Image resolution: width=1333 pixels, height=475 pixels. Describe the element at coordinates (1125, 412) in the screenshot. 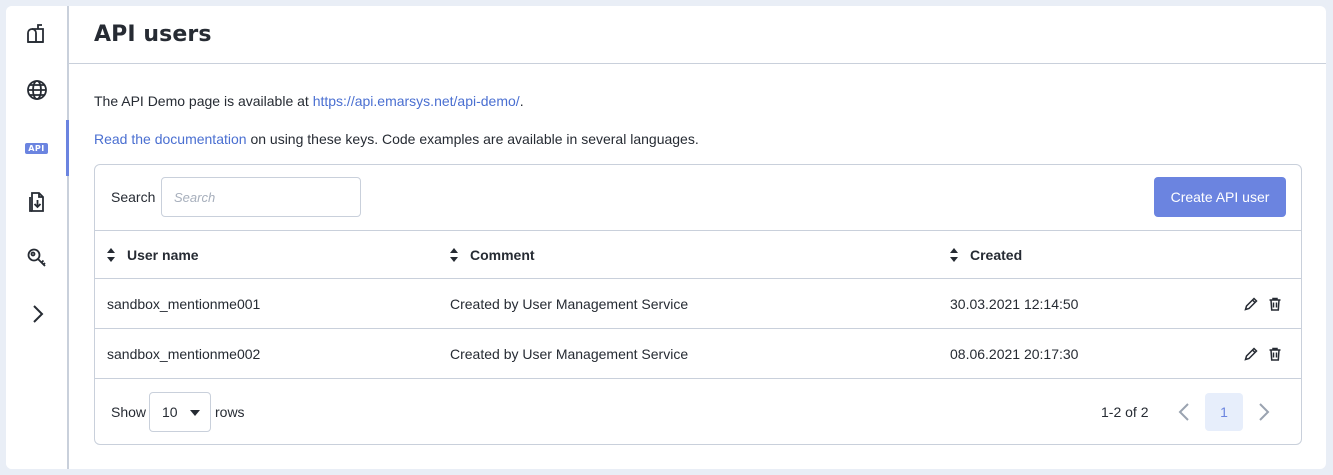

I see `pagination-range: 1-2 of 2` at that location.